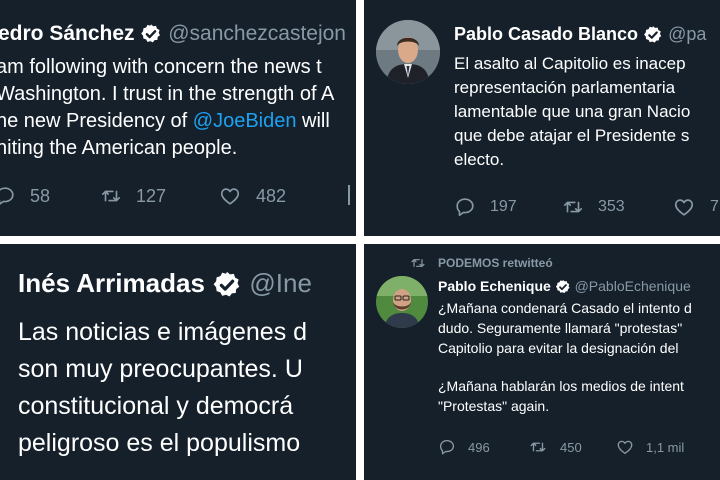 This screenshot has height=480, width=720. What do you see at coordinates (546, 34) in the screenshot?
I see `author-name: Pablo Casado Blanco` at bounding box center [546, 34].